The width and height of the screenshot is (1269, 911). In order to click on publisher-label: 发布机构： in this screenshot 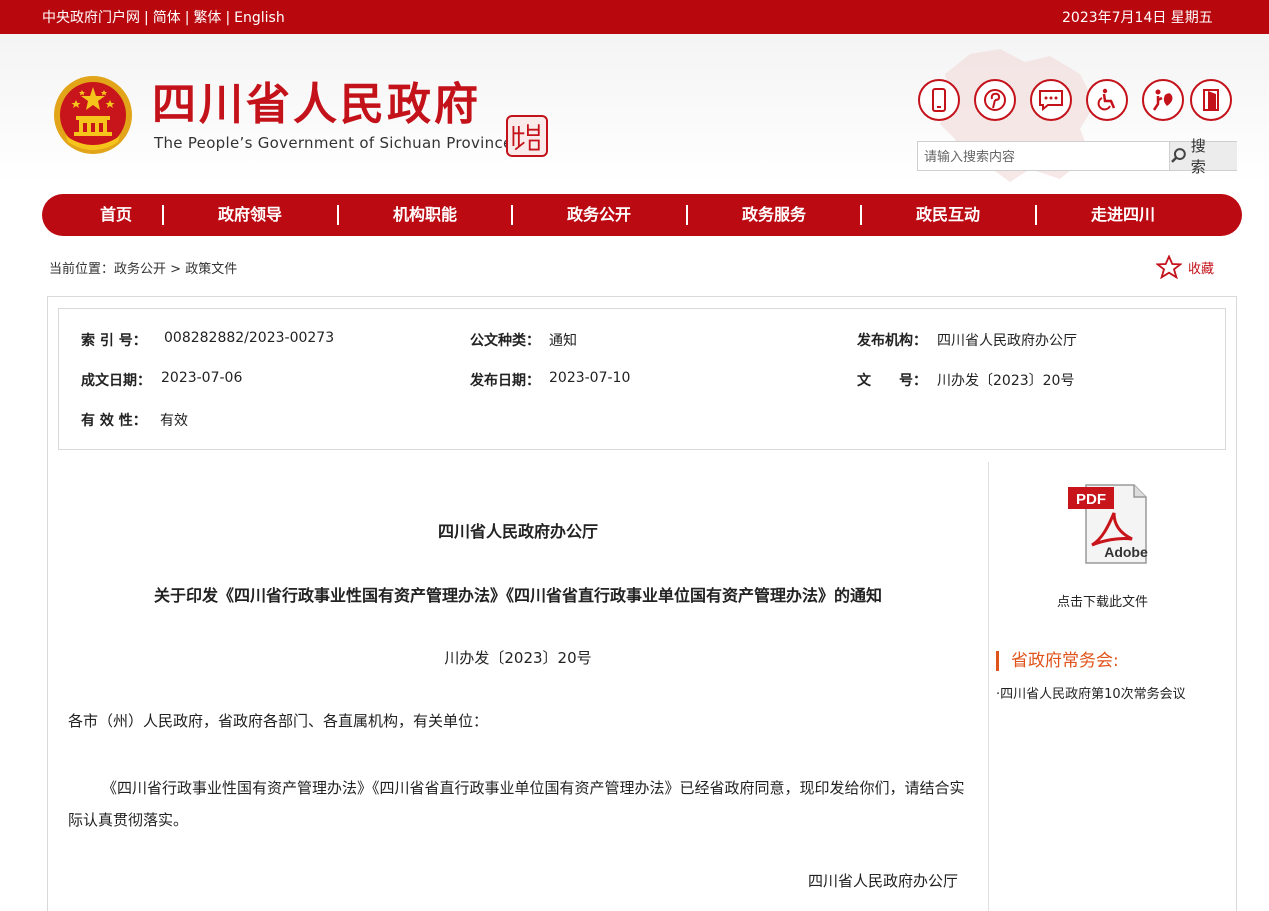, I will do `click(892, 341)`.